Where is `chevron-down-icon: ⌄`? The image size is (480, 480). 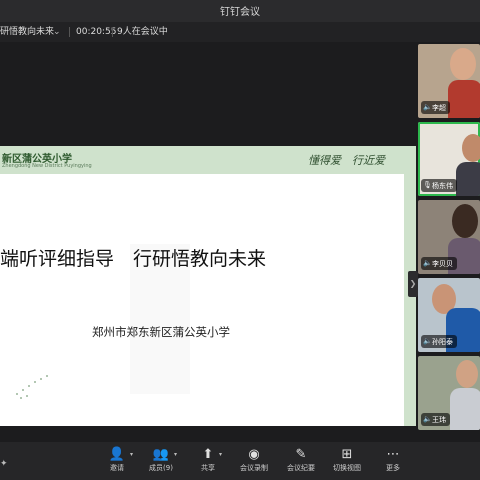
chevron-down-icon: ⌄ is located at coordinates (57, 32).